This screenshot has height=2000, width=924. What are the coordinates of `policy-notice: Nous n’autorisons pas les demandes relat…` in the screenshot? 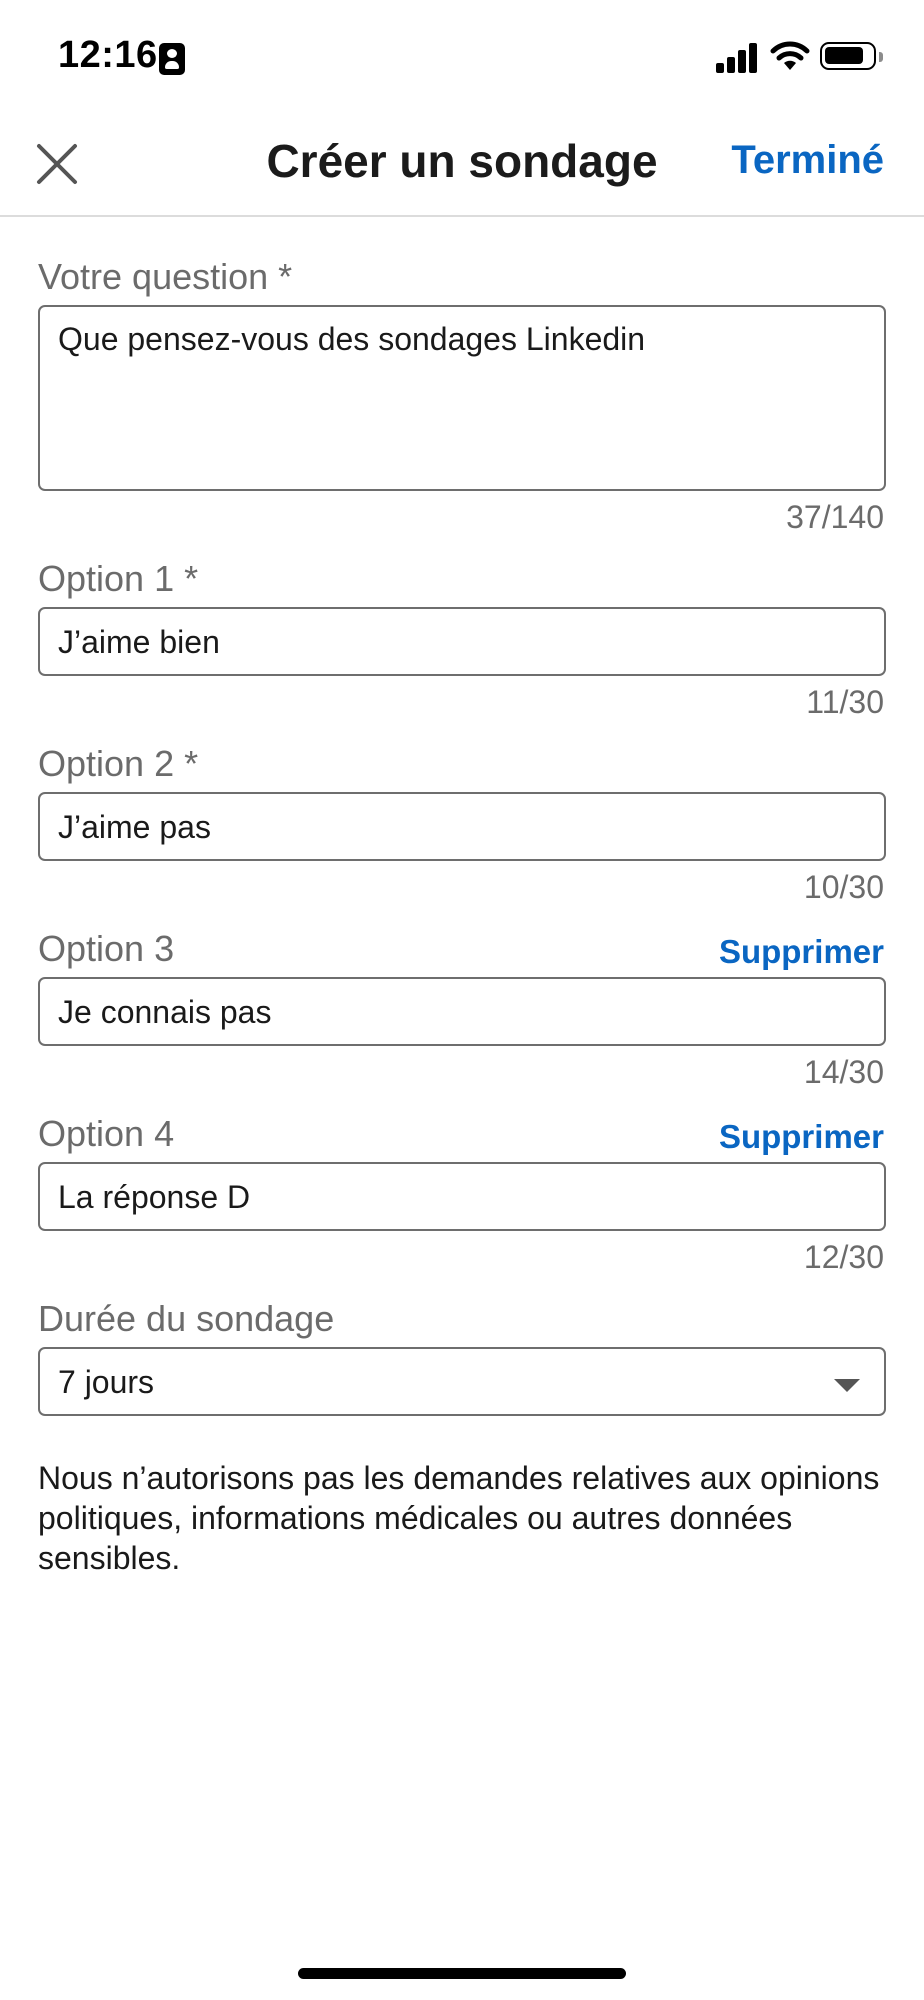 It's located at (459, 1518).